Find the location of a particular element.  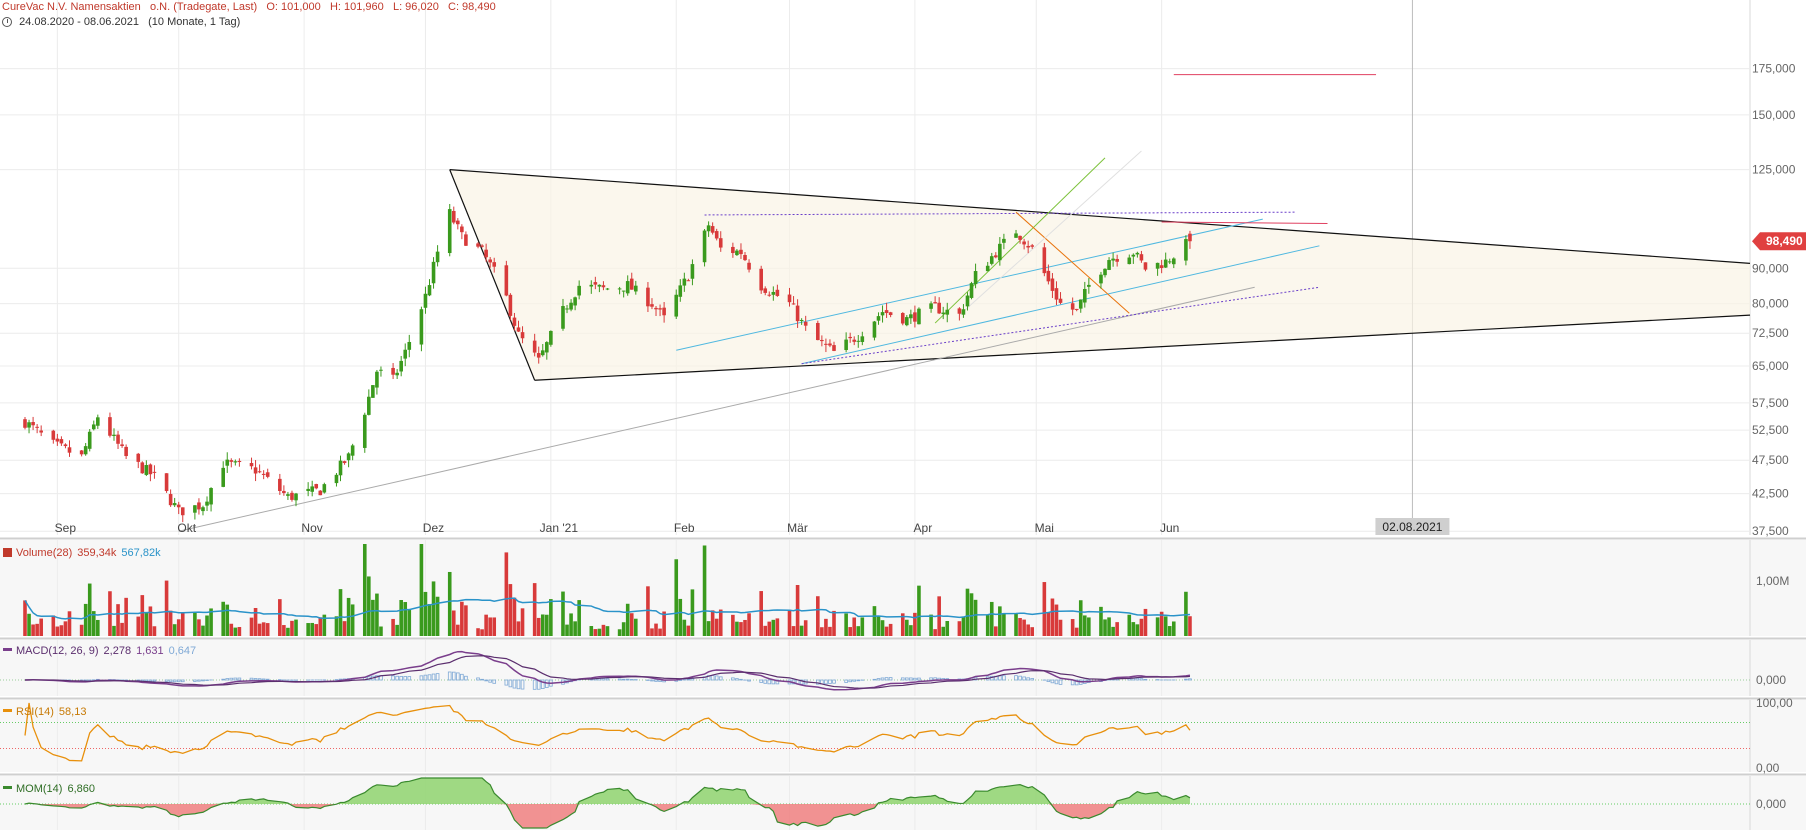

momentum-legend: MOM(14) 6,860 is located at coordinates (49, 789).